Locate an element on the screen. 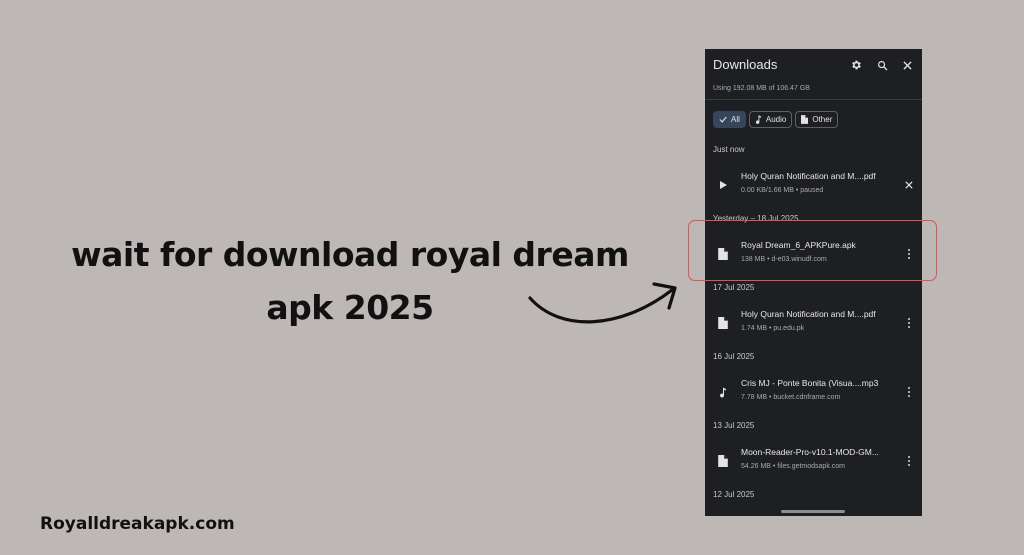  storage-usage: Using 192.08 MB of 106.47 GB is located at coordinates (761, 88).